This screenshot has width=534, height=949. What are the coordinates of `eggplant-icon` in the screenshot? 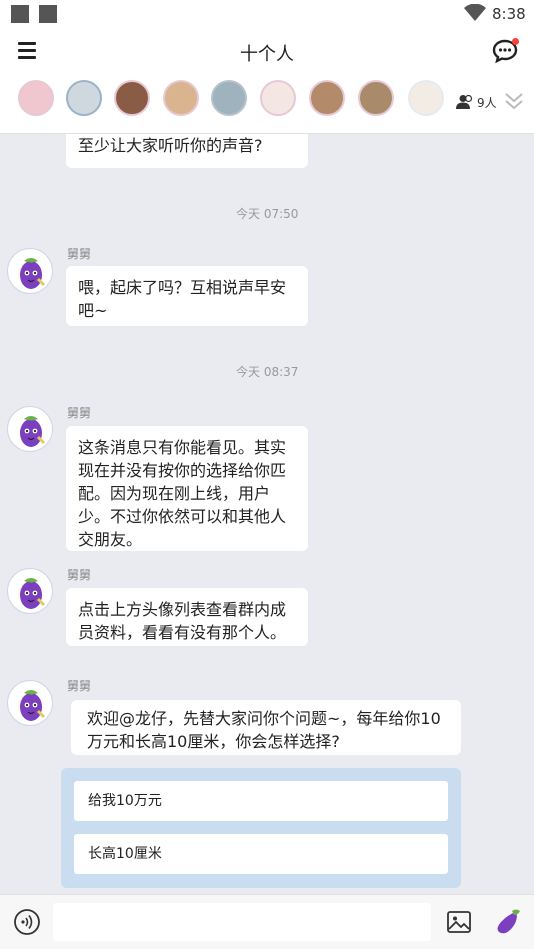 It's located at (508, 922).